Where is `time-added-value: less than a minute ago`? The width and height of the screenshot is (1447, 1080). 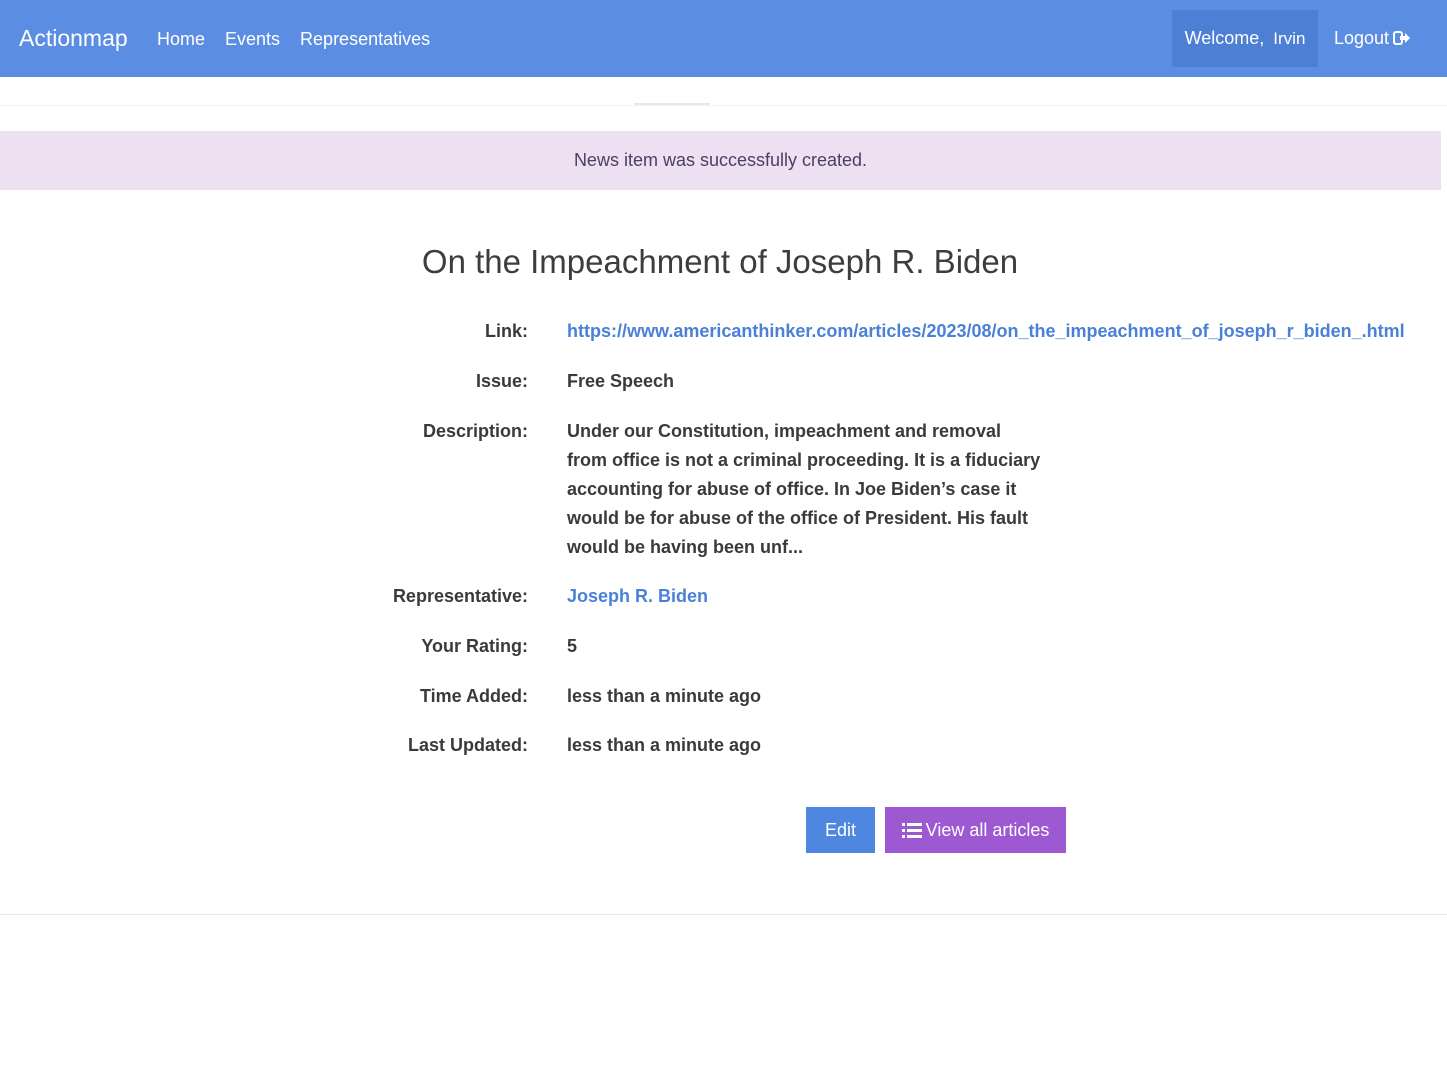
time-added-value: less than a minute ago is located at coordinates (664, 696).